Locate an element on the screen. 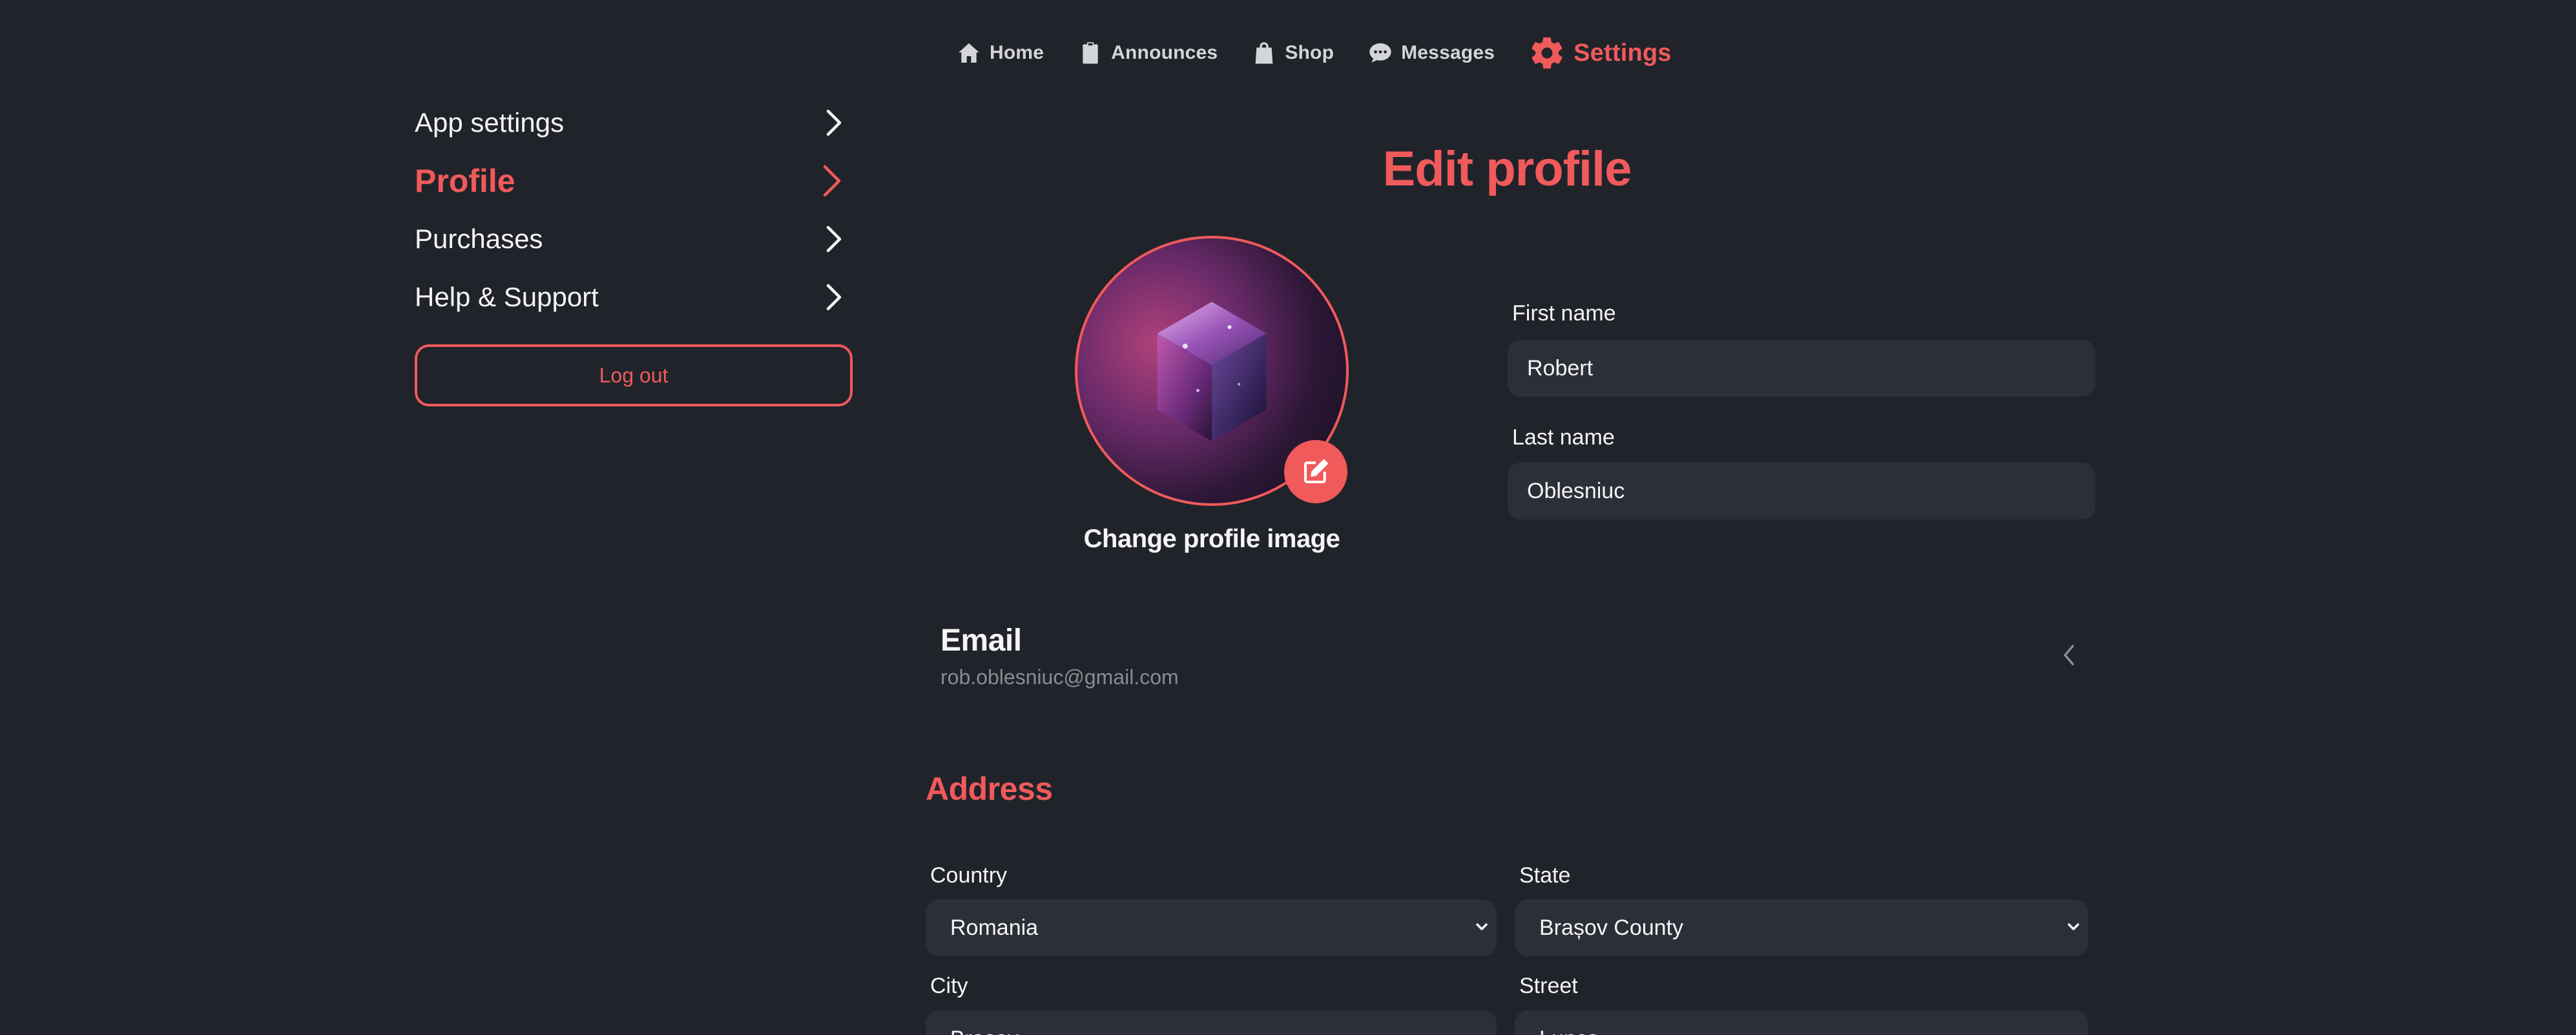 The width and height of the screenshot is (2576, 1035). nav-item-settings: Settings is located at coordinates (1600, 53).